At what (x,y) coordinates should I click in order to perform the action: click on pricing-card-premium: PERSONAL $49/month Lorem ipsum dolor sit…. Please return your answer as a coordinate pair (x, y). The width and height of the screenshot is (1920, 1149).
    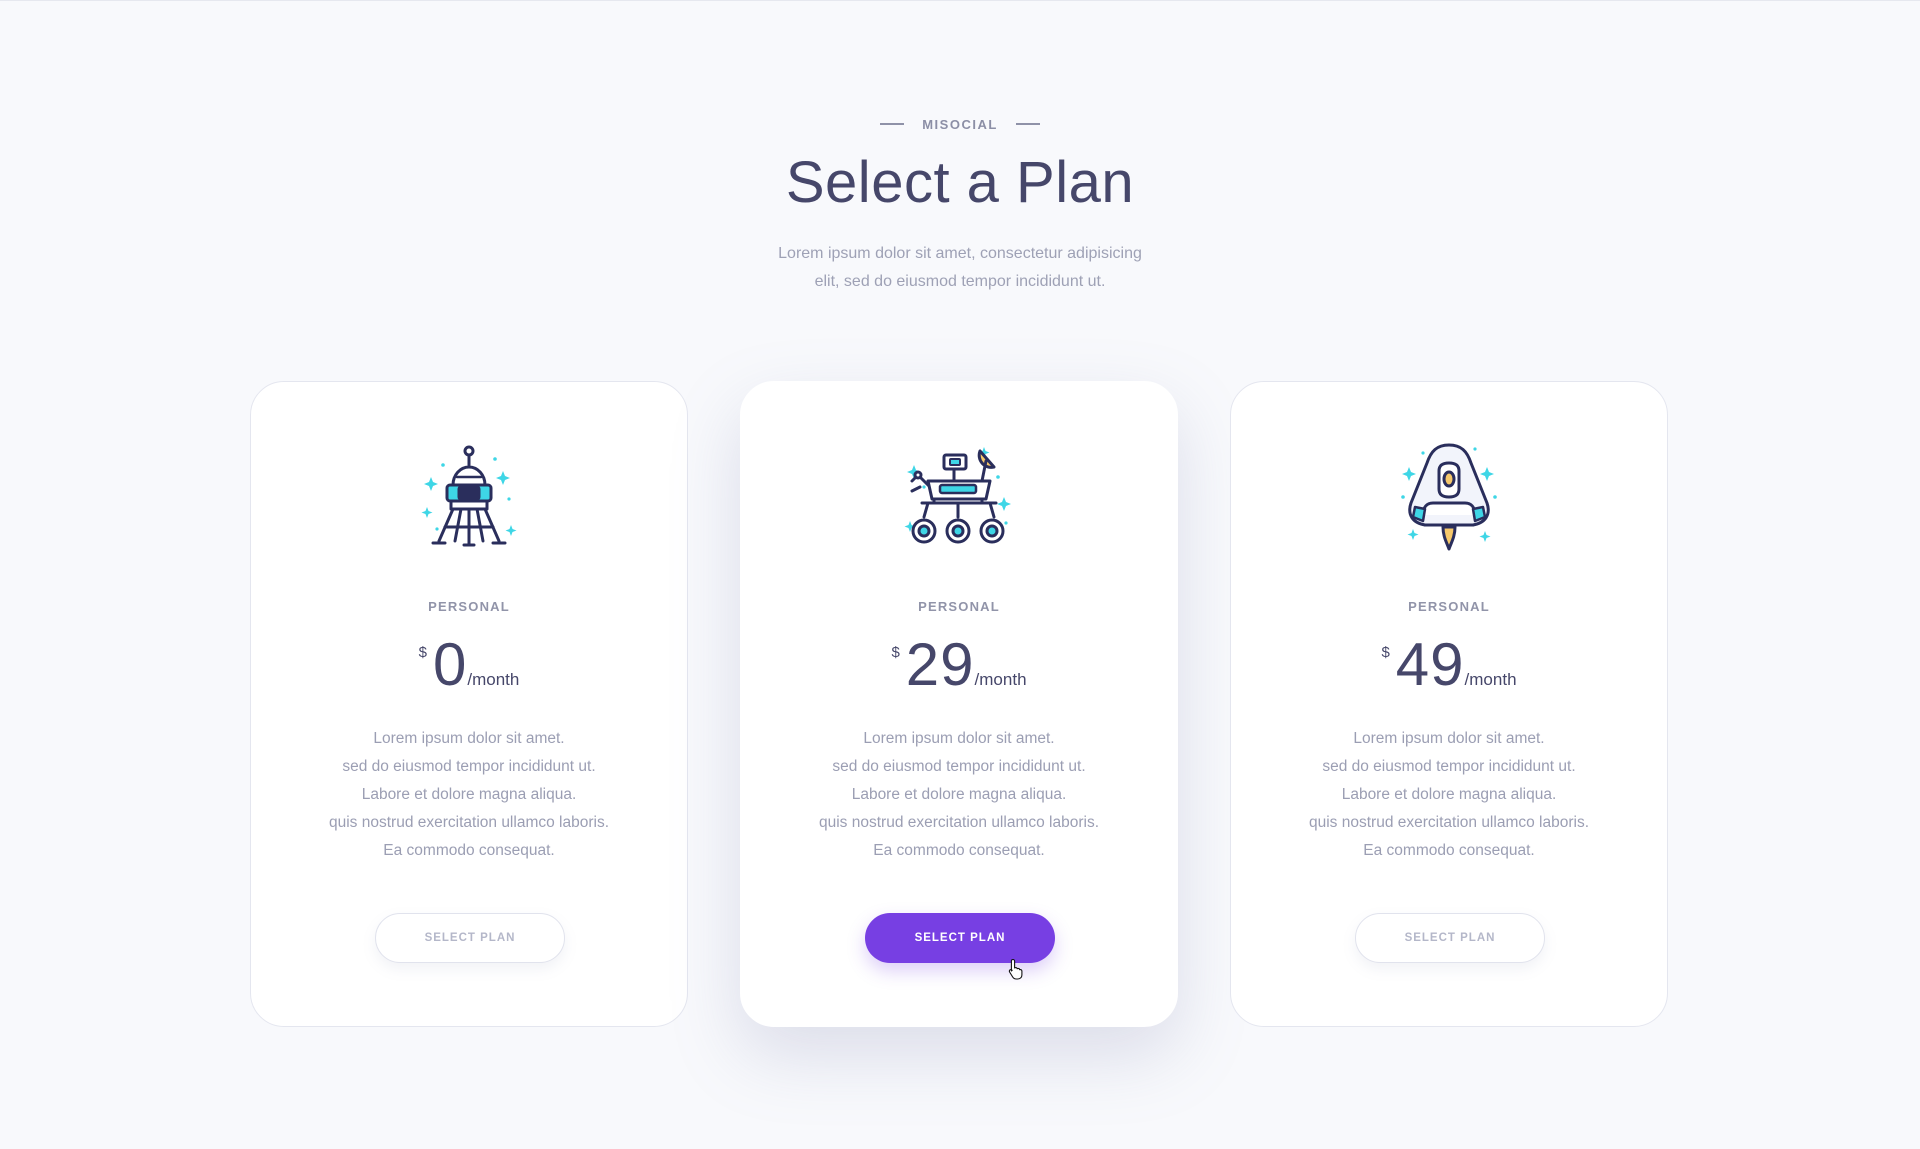
    Looking at the image, I should click on (1449, 704).